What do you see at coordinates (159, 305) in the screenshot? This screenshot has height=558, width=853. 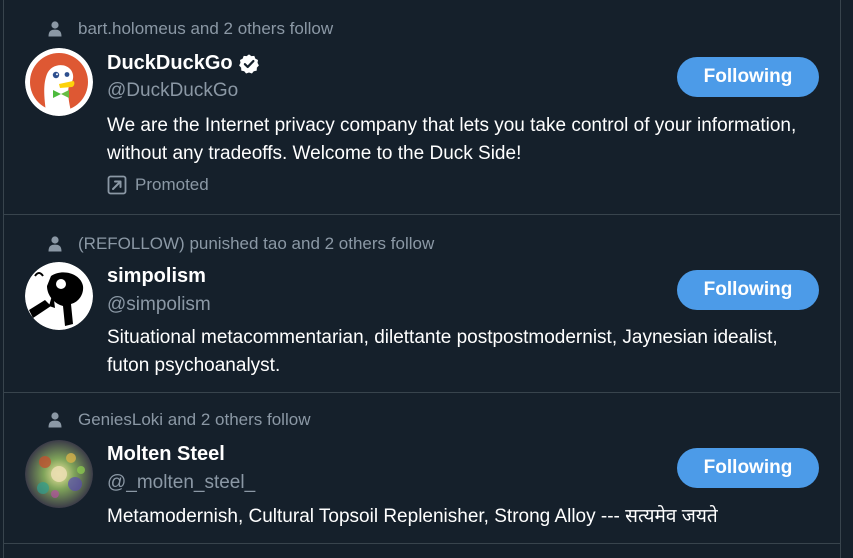 I see `user-handle: @simpolism` at bounding box center [159, 305].